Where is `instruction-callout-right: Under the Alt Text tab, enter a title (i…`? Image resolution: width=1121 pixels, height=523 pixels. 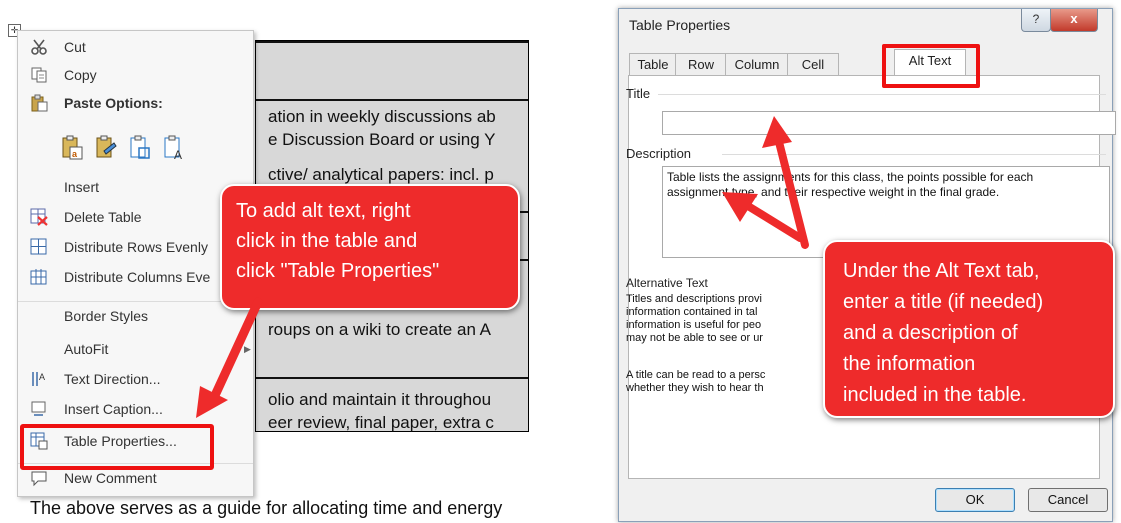 instruction-callout-right: Under the Alt Text tab, enter a title (i… is located at coordinates (969, 329).